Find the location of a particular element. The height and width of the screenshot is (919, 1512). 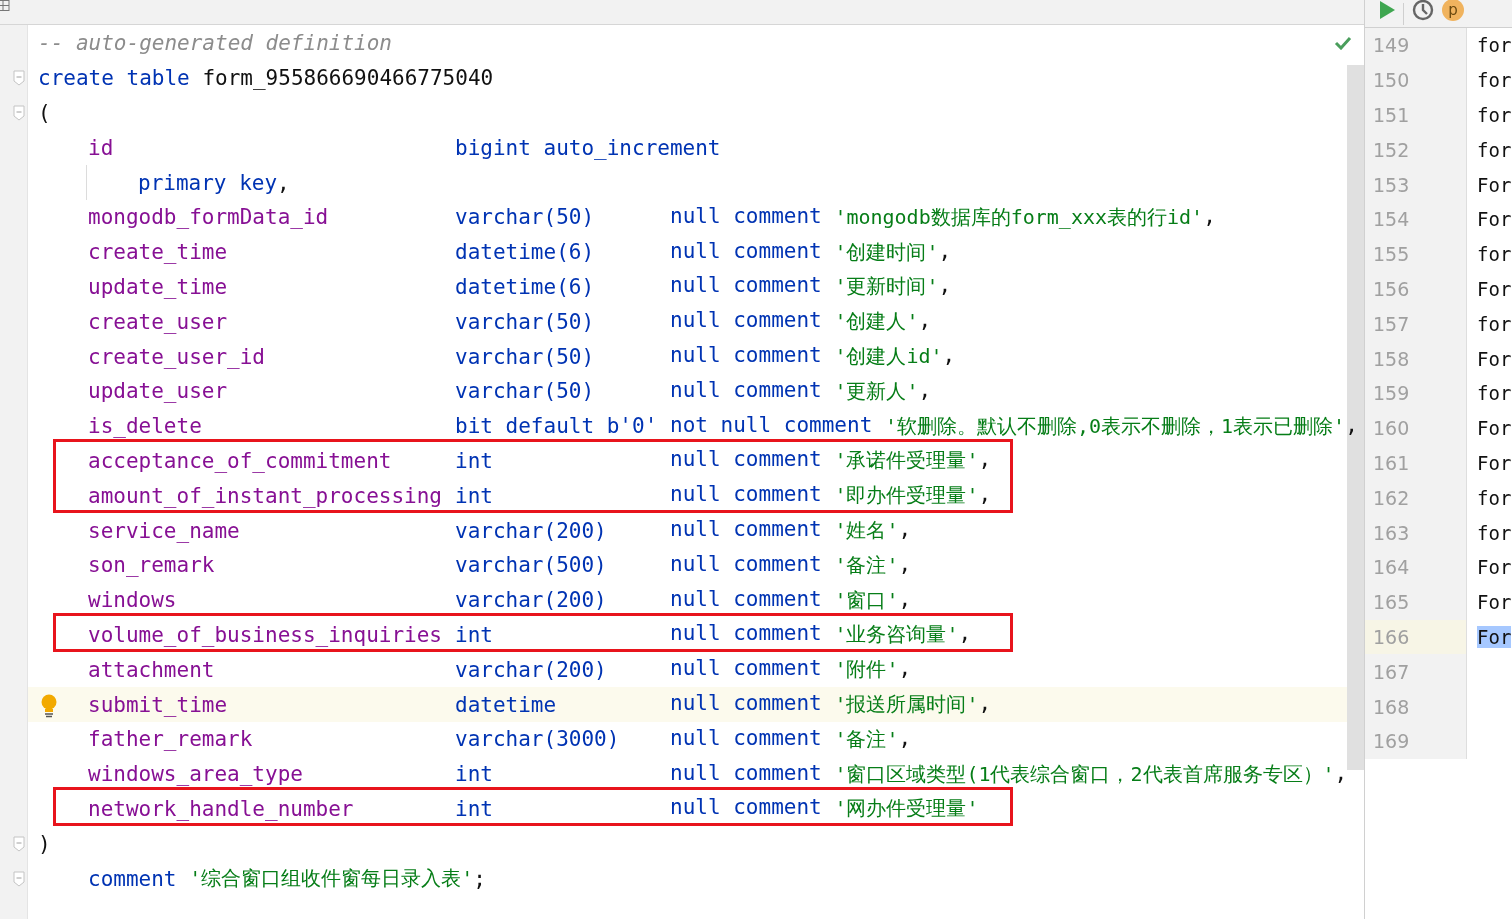

user-avatar: p is located at coordinates (1453, 10).